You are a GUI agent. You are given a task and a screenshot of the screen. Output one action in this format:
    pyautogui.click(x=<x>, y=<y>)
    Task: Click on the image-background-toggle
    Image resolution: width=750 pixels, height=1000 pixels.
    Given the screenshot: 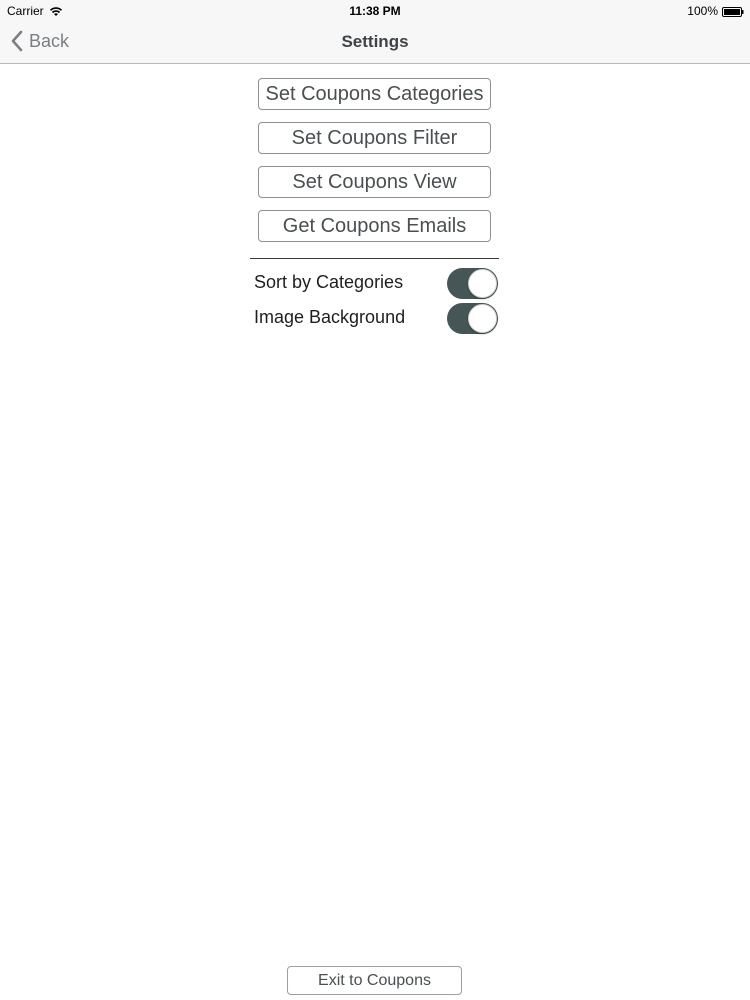 What is the action you would take?
    pyautogui.click(x=472, y=318)
    